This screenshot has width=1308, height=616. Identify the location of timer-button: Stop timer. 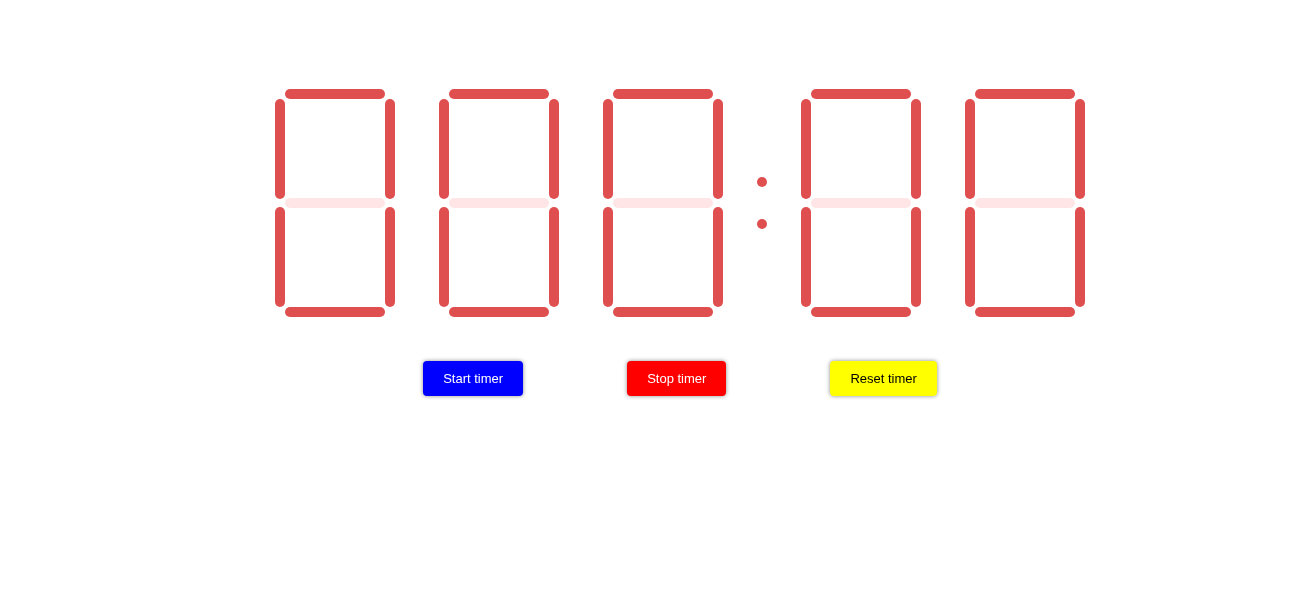
(677, 378).